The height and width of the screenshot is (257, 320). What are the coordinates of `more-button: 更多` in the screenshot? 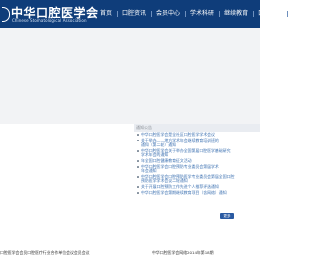 It's located at (227, 216).